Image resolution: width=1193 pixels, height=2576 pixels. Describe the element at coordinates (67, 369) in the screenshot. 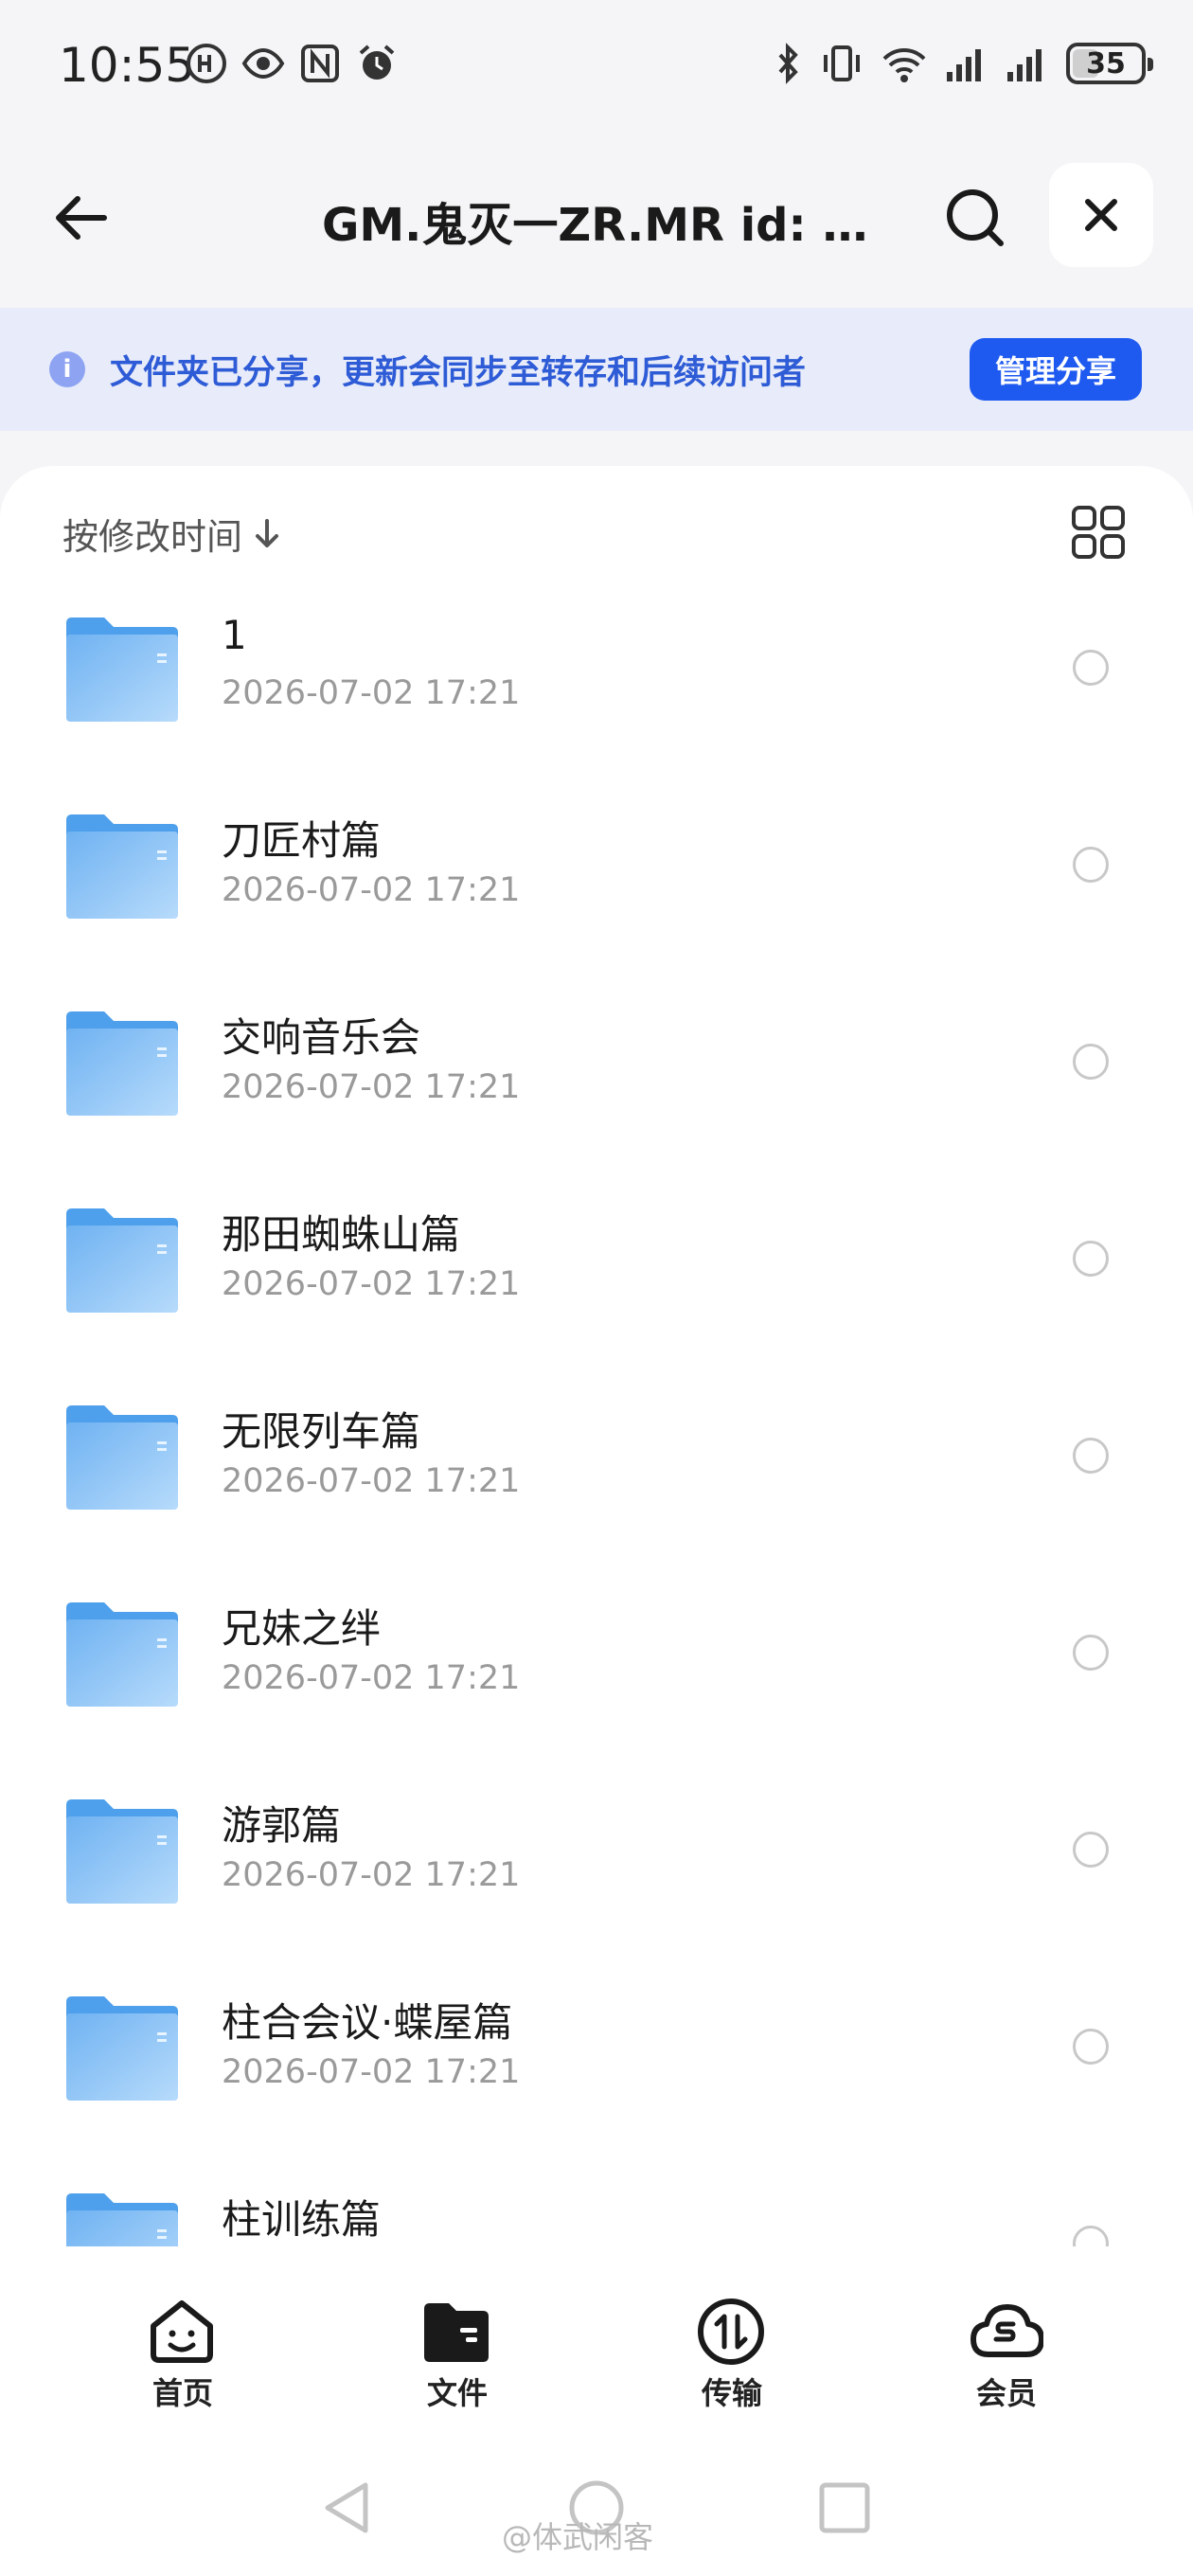

I see `info-icon: i` at that location.